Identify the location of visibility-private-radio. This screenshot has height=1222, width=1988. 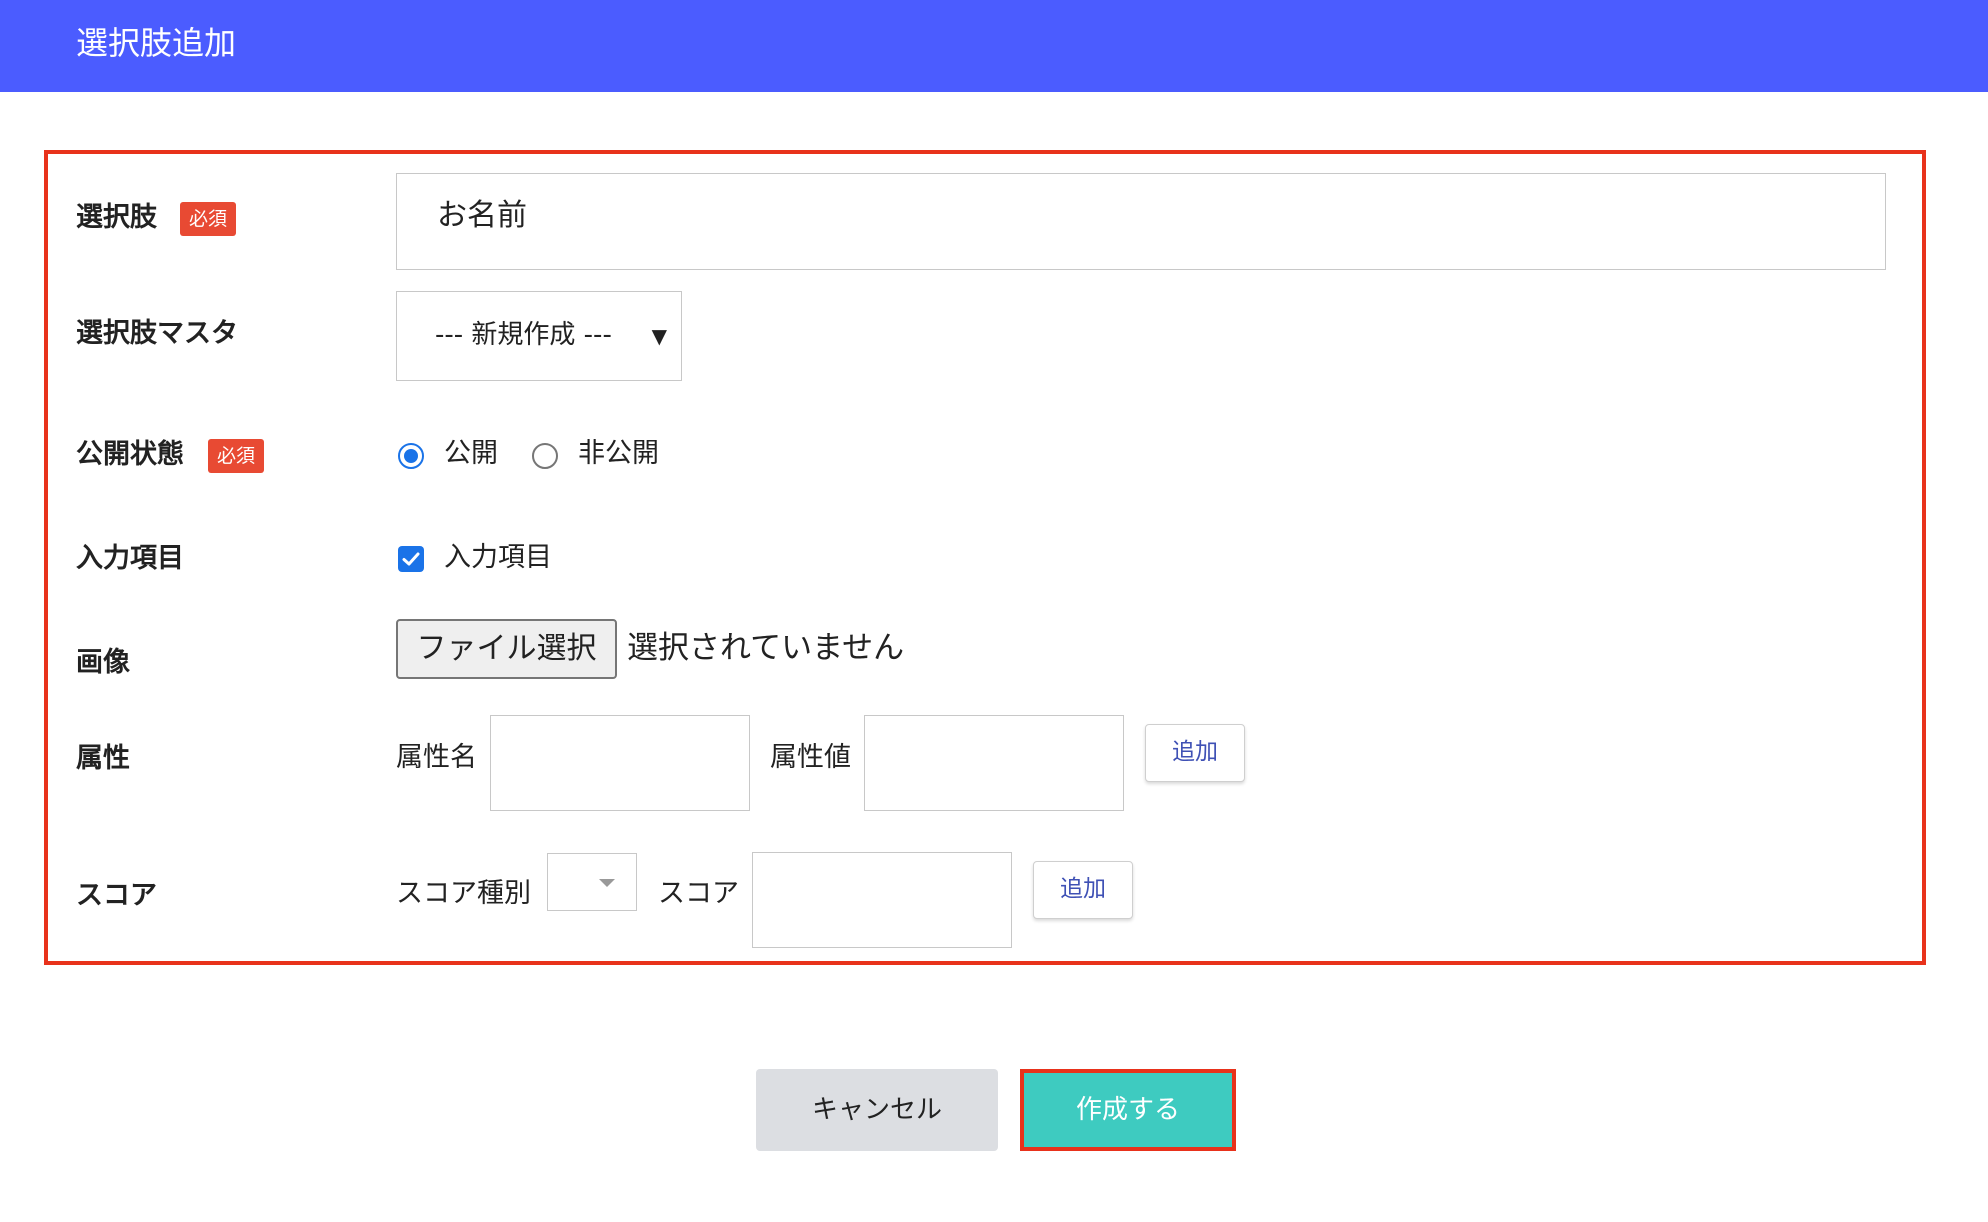
(545, 456).